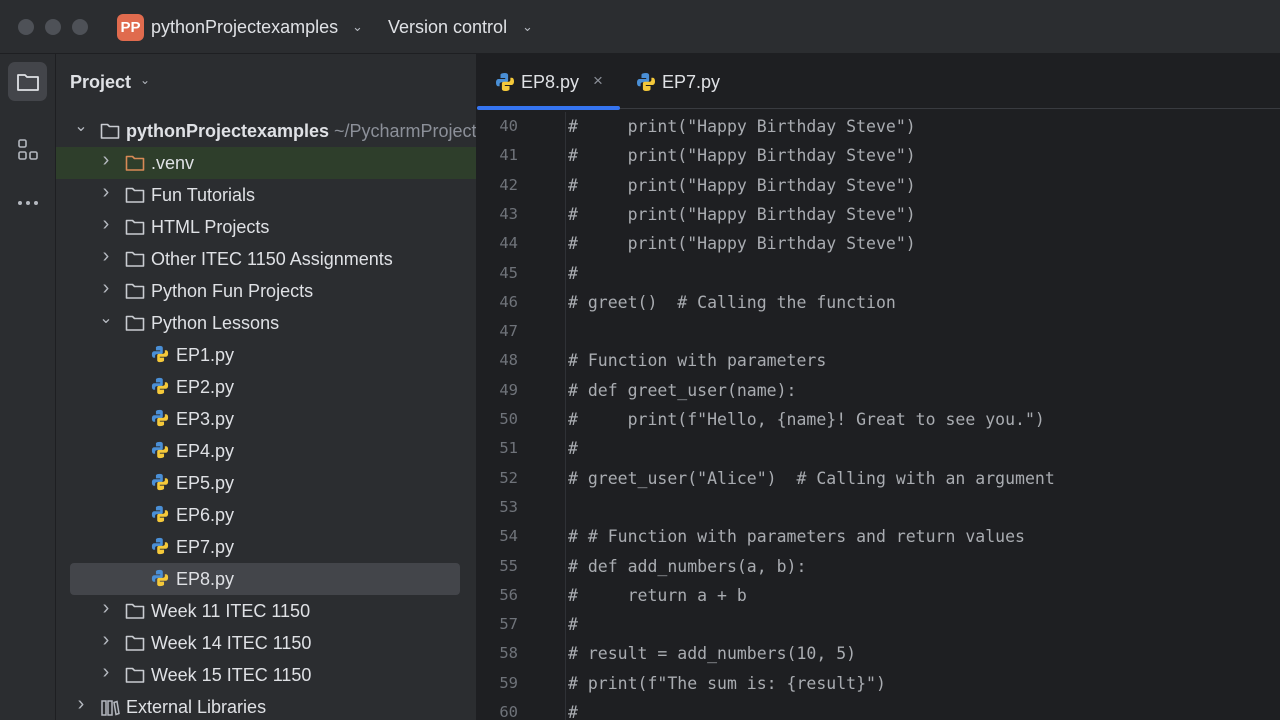  I want to click on line-number: 47, so click(508, 331).